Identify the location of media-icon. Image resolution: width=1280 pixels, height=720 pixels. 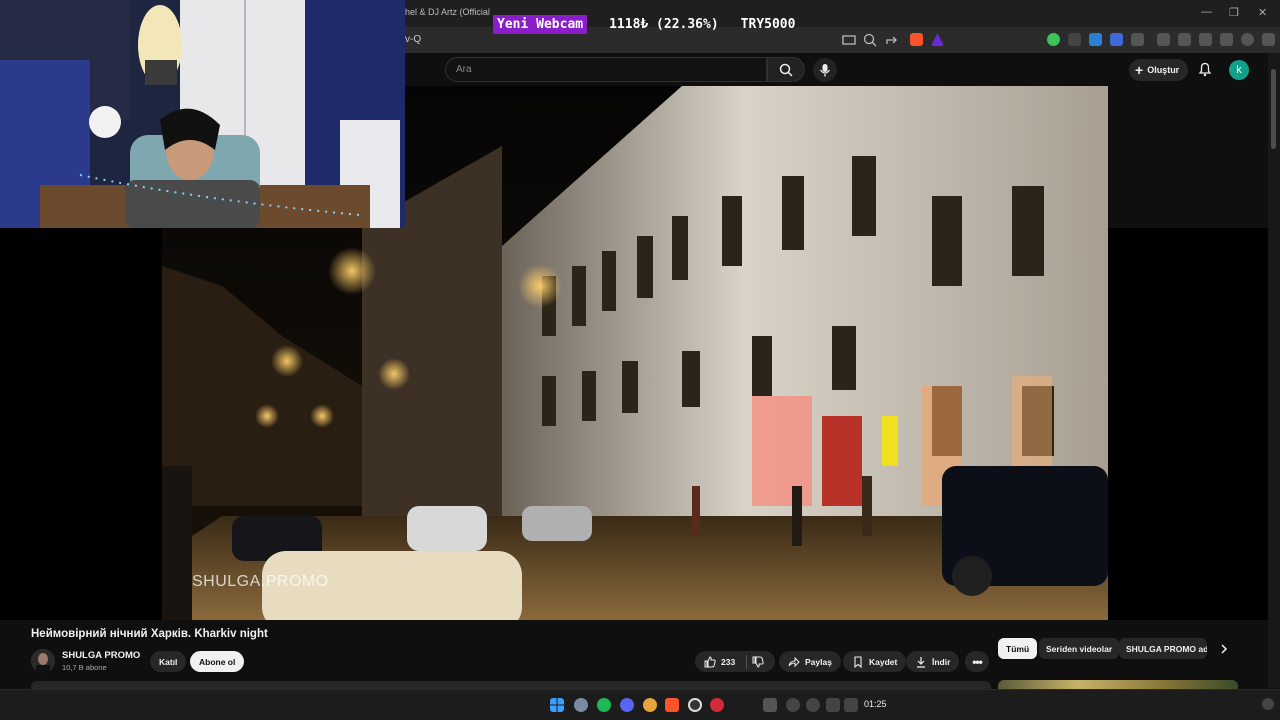
(1163, 39).